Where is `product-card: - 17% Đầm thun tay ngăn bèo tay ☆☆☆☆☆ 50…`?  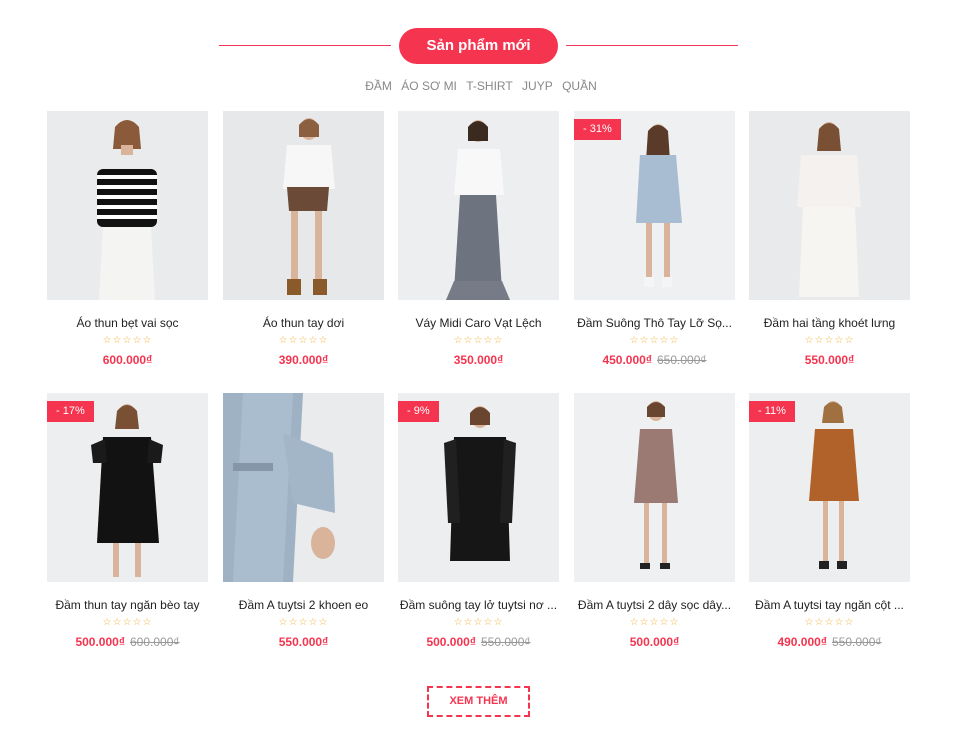 product-card: - 17% Đầm thun tay ngăn bèo tay ☆☆☆☆☆ 50… is located at coordinates (127, 529).